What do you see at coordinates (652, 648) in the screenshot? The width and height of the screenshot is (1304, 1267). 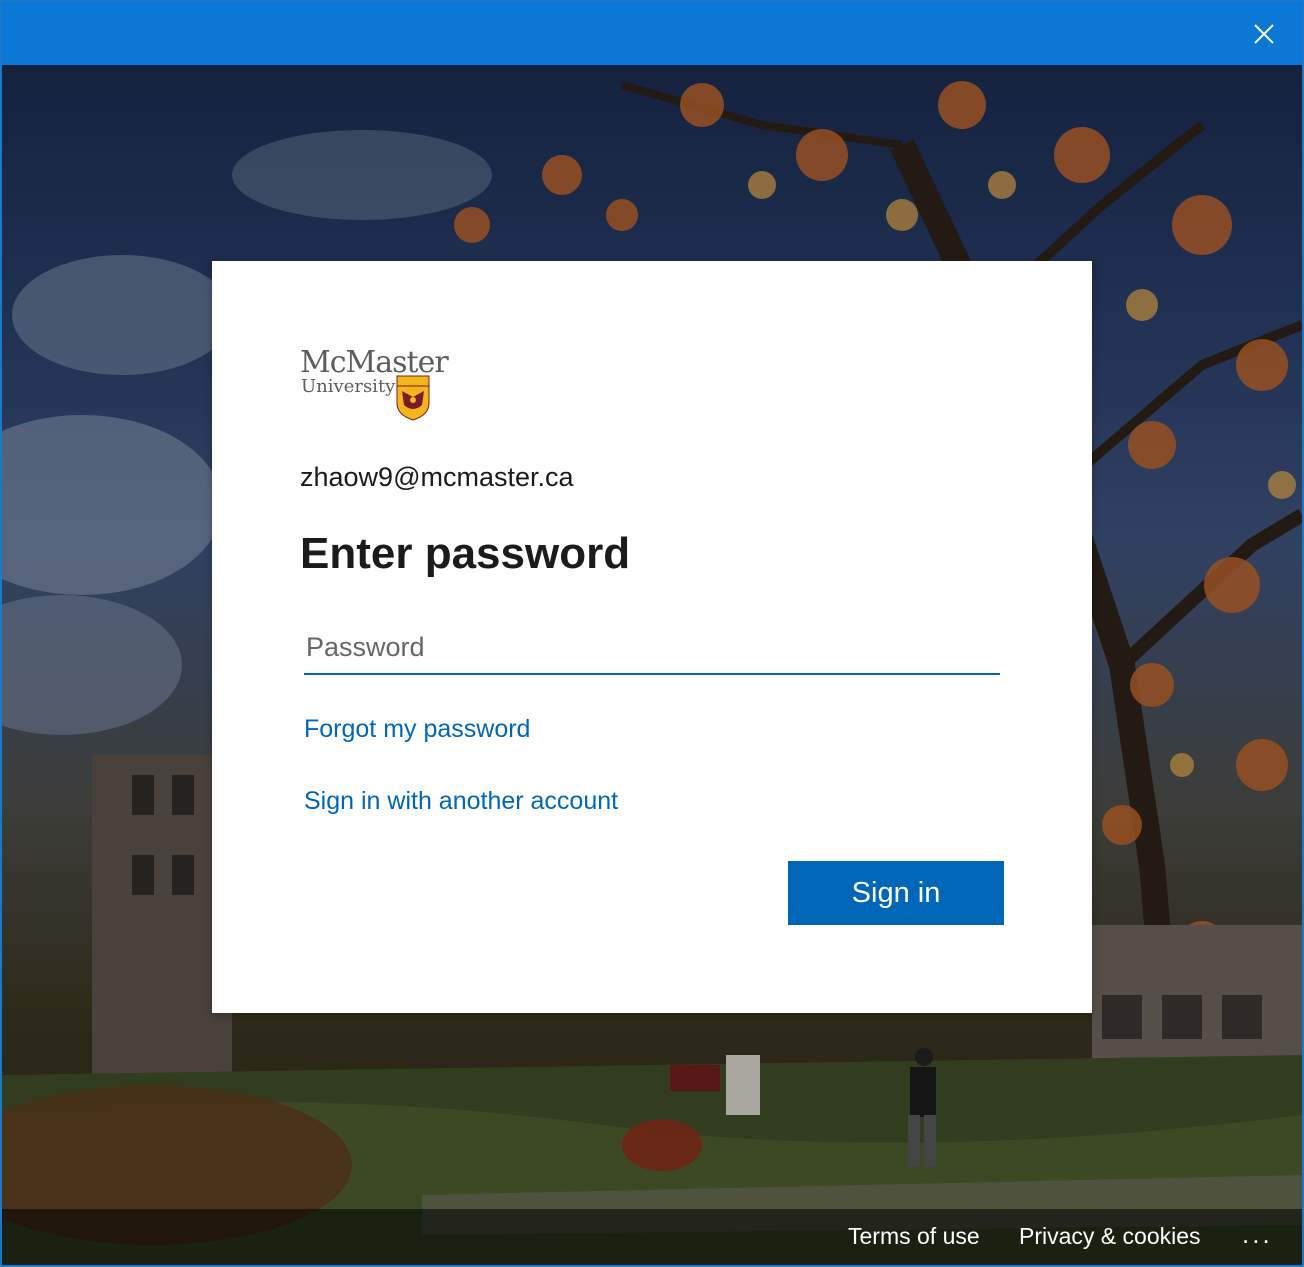 I see `password-input` at bounding box center [652, 648].